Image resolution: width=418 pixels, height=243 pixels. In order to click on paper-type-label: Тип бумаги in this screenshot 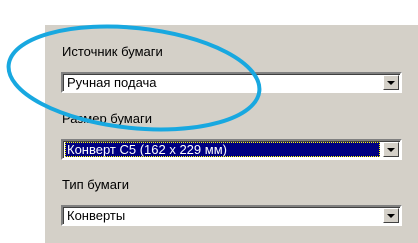, I will do `click(95, 184)`.